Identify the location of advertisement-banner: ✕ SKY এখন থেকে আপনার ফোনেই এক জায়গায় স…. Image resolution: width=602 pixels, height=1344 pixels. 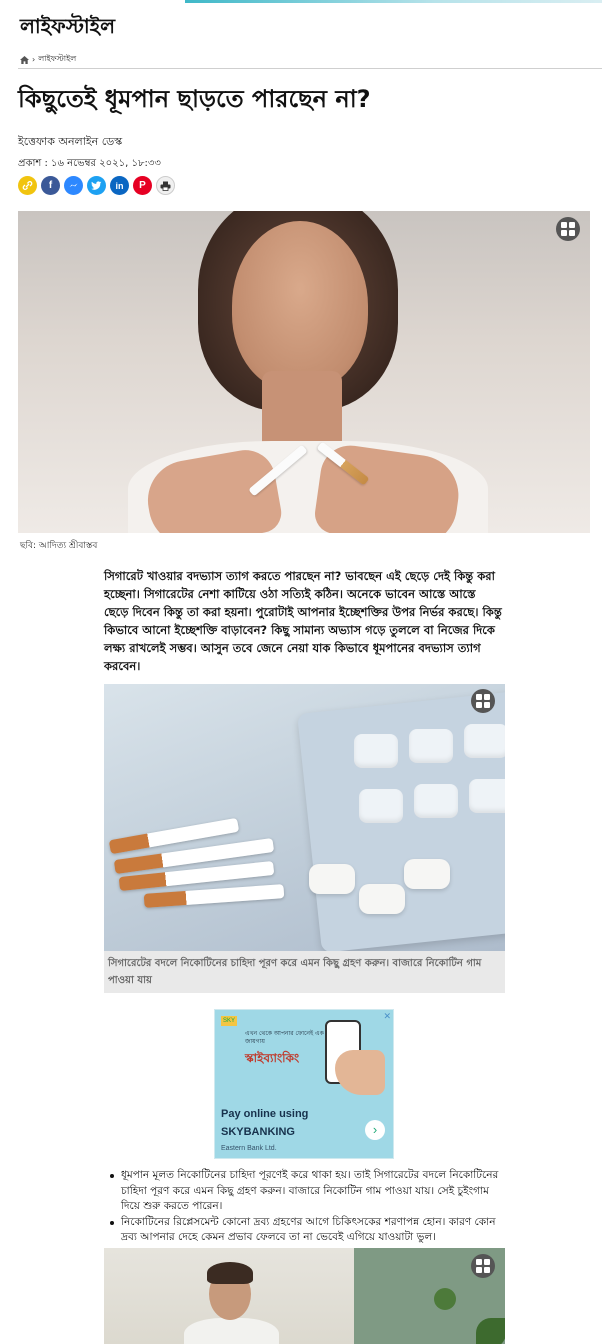
(304, 1084).